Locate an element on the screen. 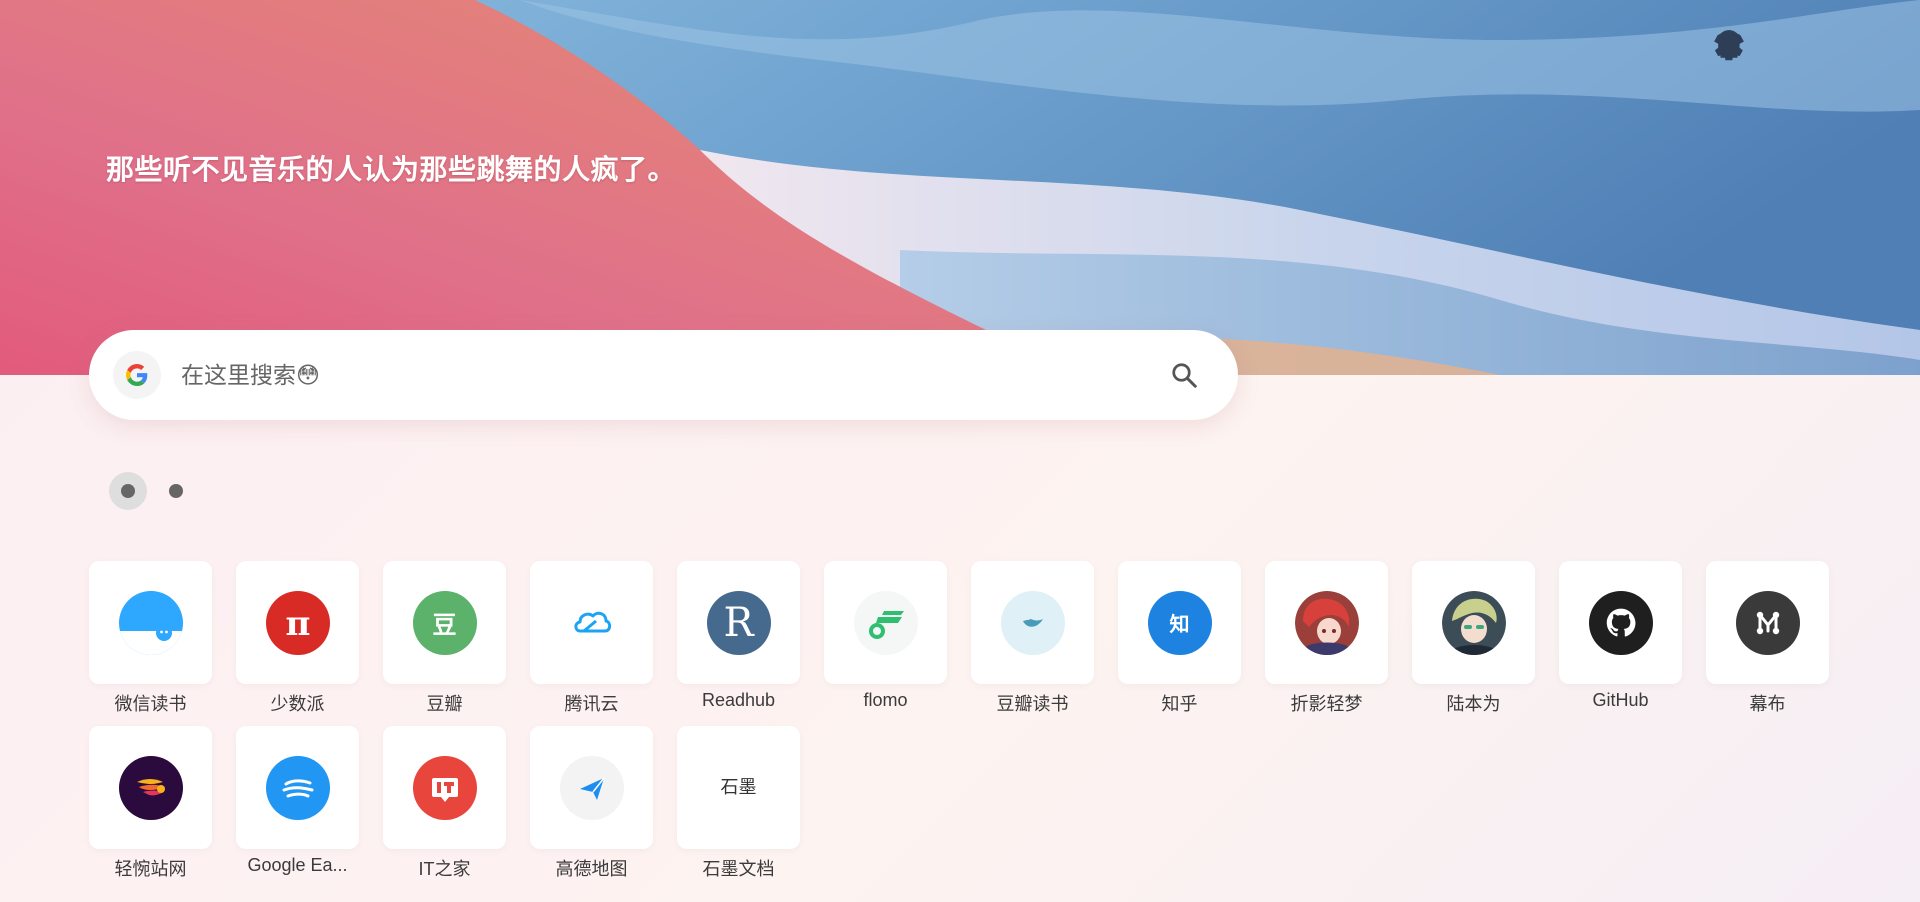 This screenshot has height=902, width=1920. shortcut-label: 折影轻梦 is located at coordinates (1326, 704).